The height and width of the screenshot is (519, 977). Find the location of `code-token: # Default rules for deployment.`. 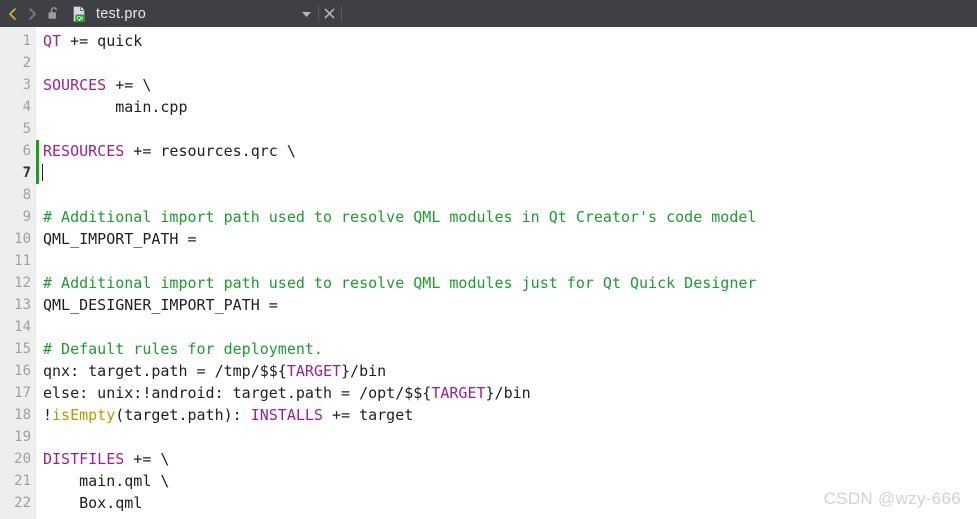

code-token: # Default rules for deployment. is located at coordinates (183, 349).